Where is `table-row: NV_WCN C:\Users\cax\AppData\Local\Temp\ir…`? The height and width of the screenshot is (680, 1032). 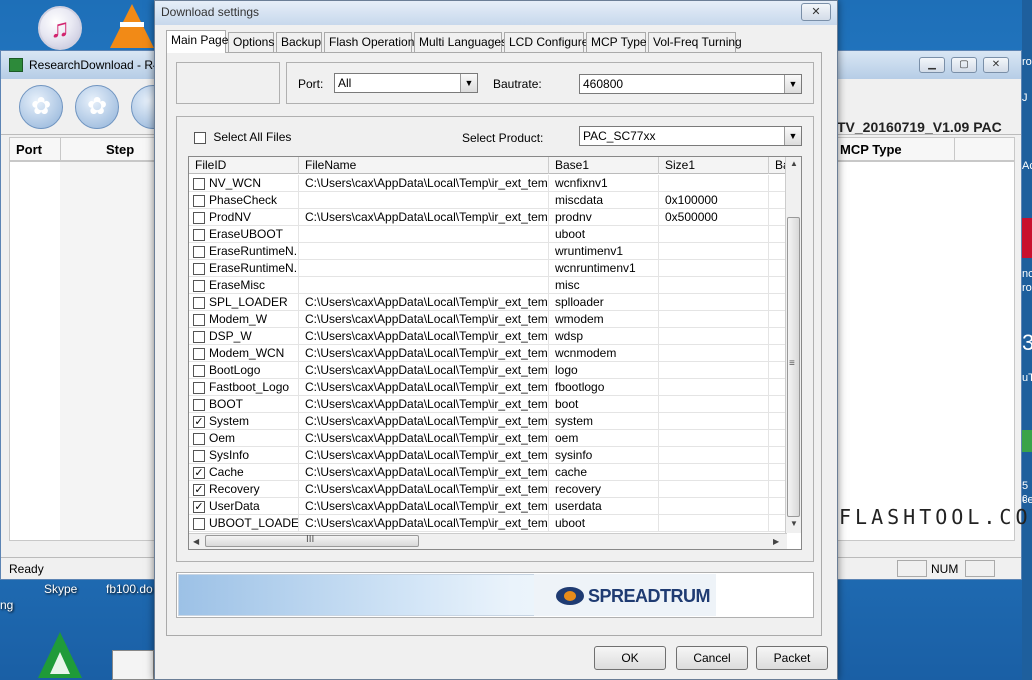
table-row: NV_WCN C:\Users\cax\AppData\Local\Temp\ir… is located at coordinates (487, 183).